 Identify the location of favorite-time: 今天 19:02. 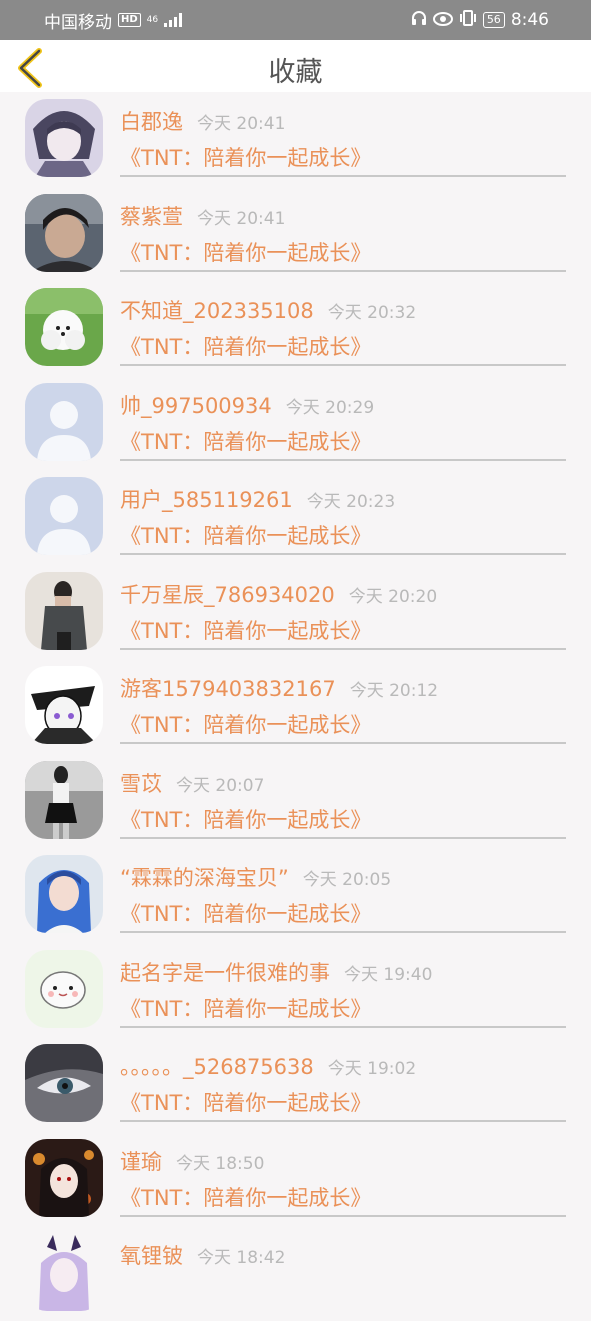
(372, 1069).